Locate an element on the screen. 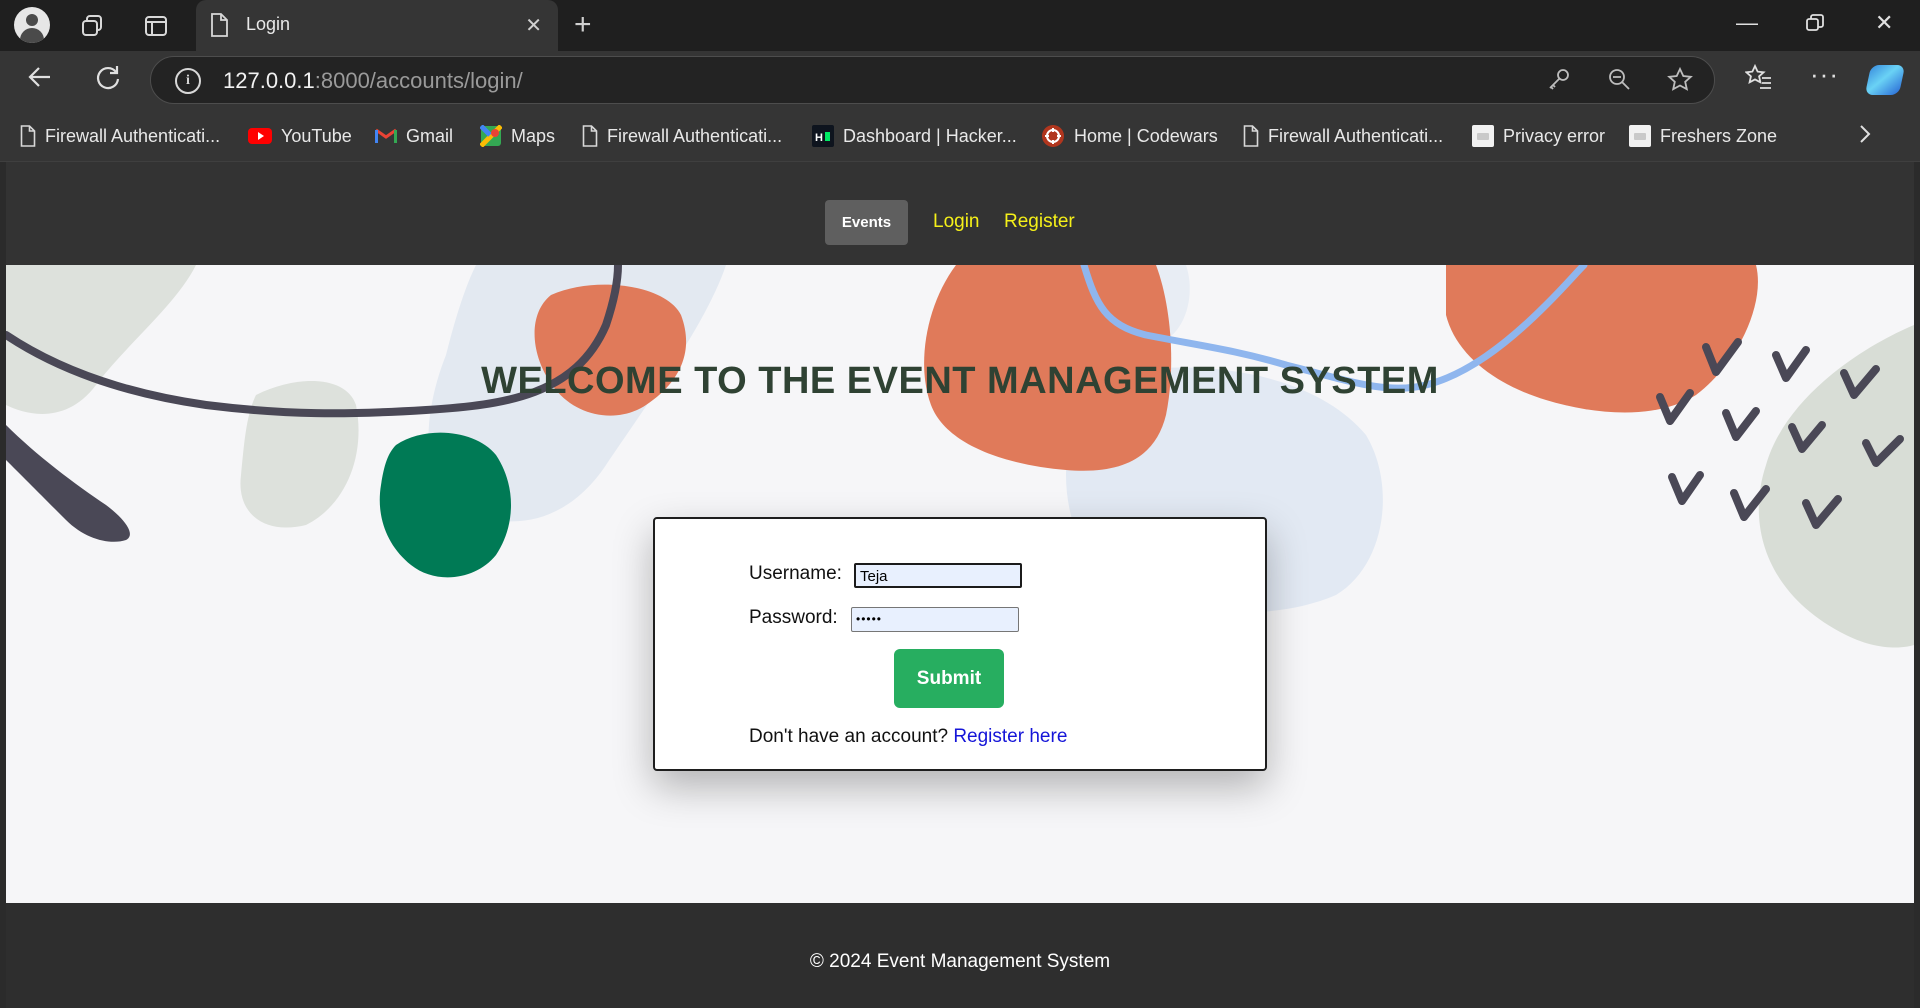  tab-login: Login ✕ is located at coordinates (377, 25).